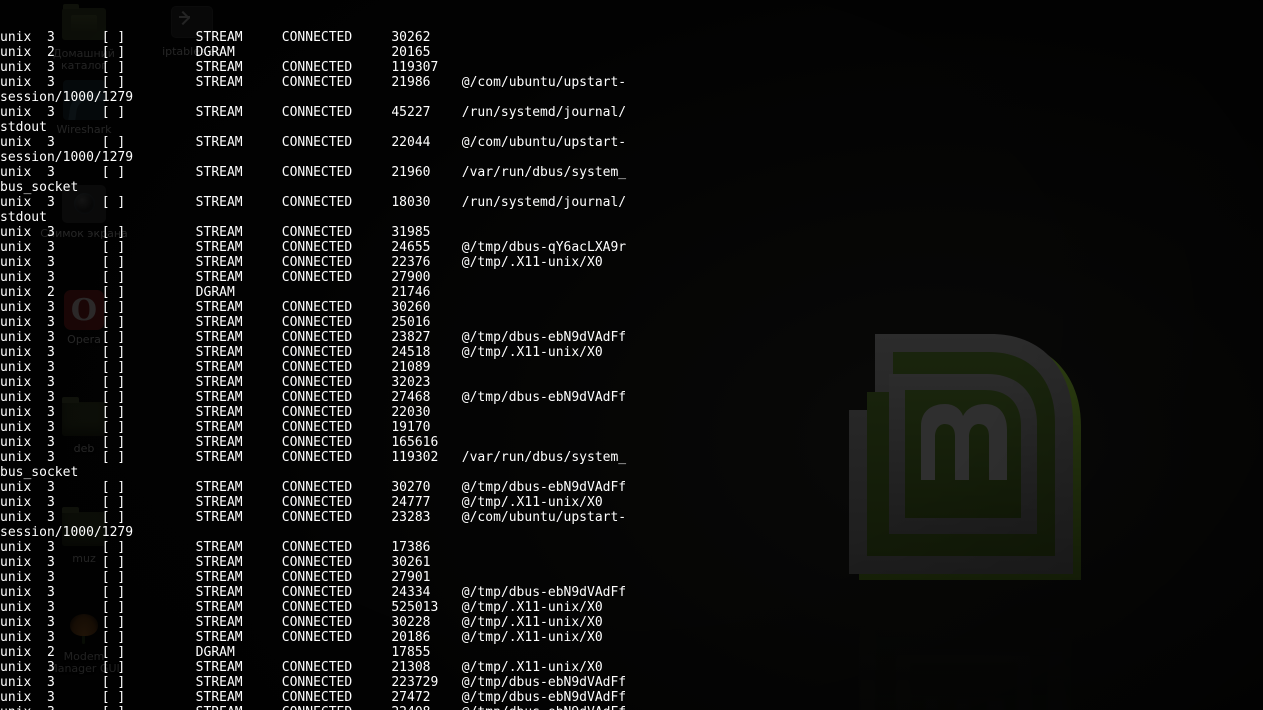 The width and height of the screenshot is (1263, 710). I want to click on terminal-line: unix 3 [ ] STREAM CONNECTED 27901, so click(215, 577).